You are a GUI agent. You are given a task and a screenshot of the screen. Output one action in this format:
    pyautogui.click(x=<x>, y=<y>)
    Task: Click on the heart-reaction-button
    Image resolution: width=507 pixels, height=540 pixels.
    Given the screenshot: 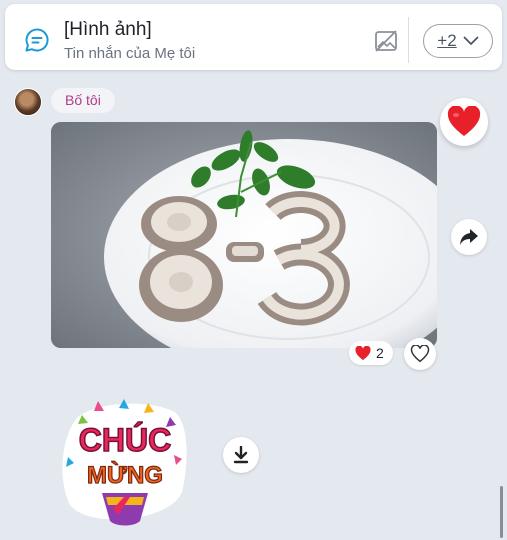 What is the action you would take?
    pyautogui.click(x=464, y=122)
    